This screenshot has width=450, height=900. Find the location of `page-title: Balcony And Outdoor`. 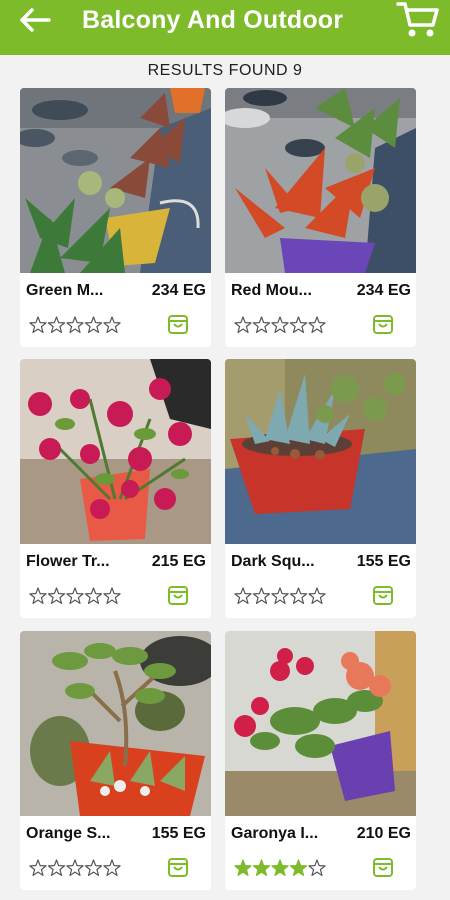

page-title: Balcony And Outdoor is located at coordinates (213, 20).